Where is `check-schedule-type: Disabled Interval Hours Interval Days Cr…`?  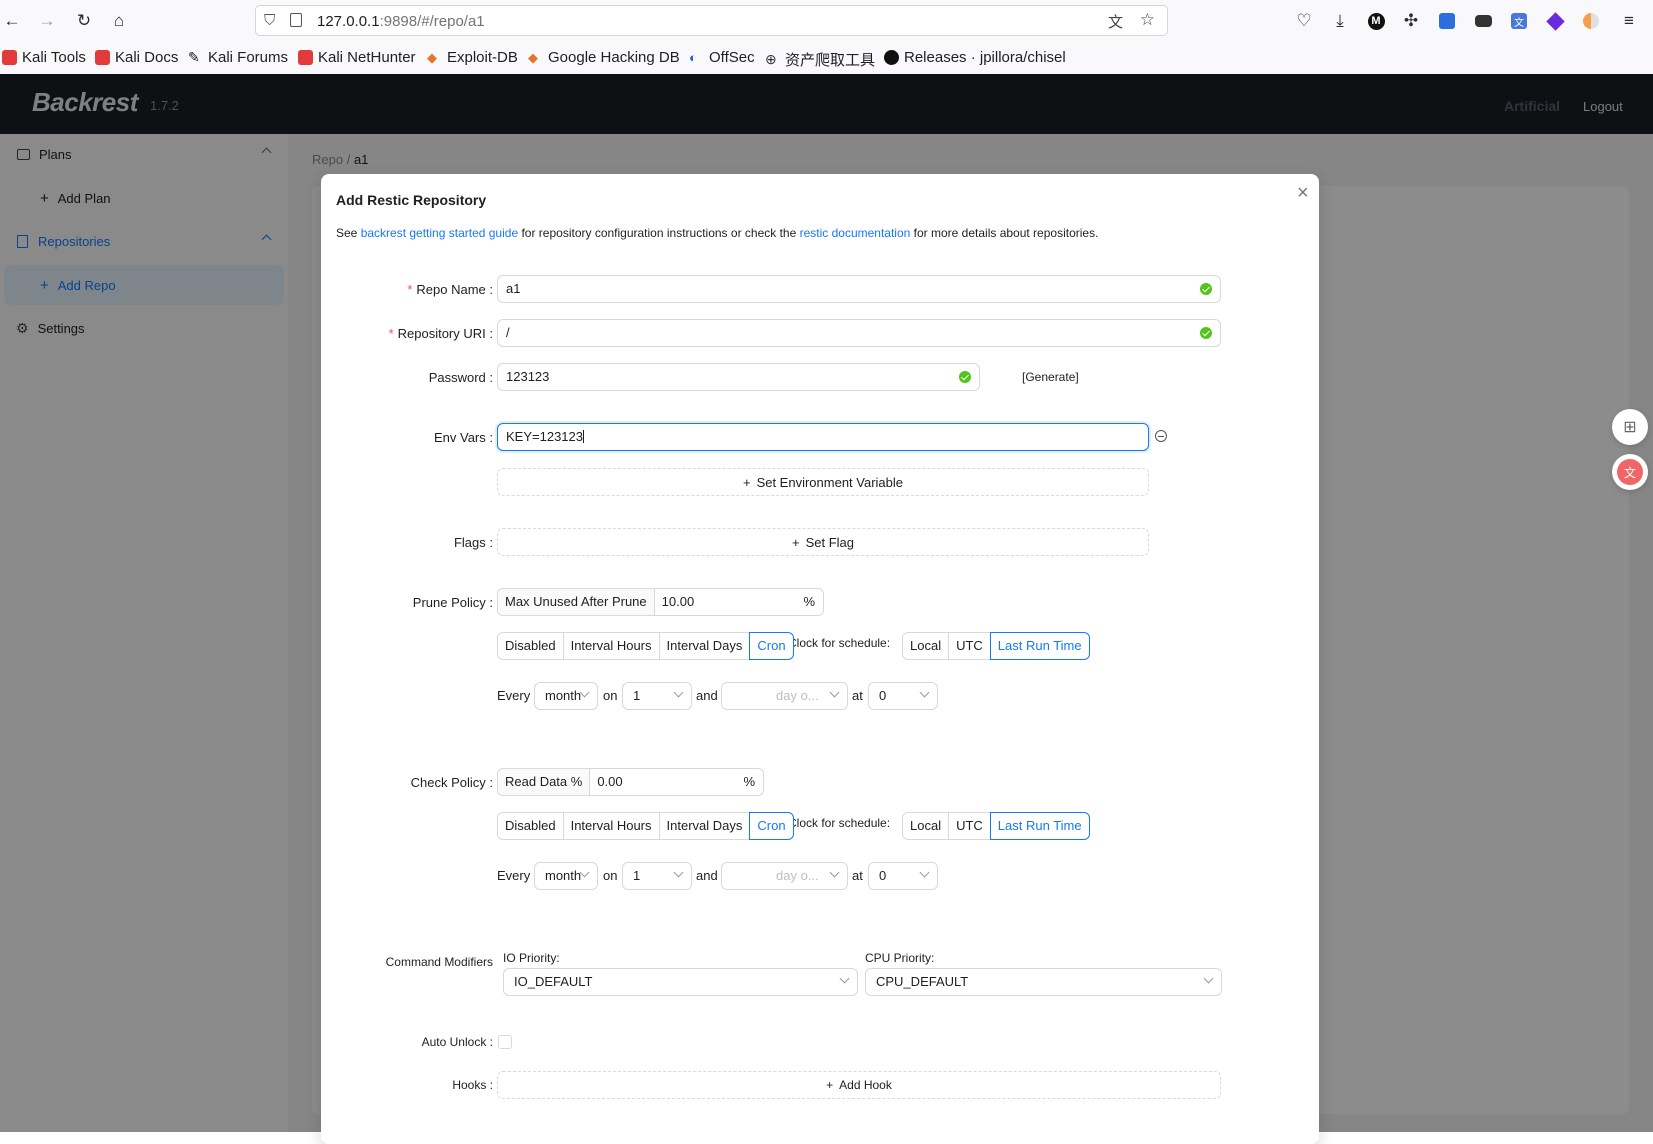 check-schedule-type: Disabled Interval Hours Interval Days Cr… is located at coordinates (645, 826).